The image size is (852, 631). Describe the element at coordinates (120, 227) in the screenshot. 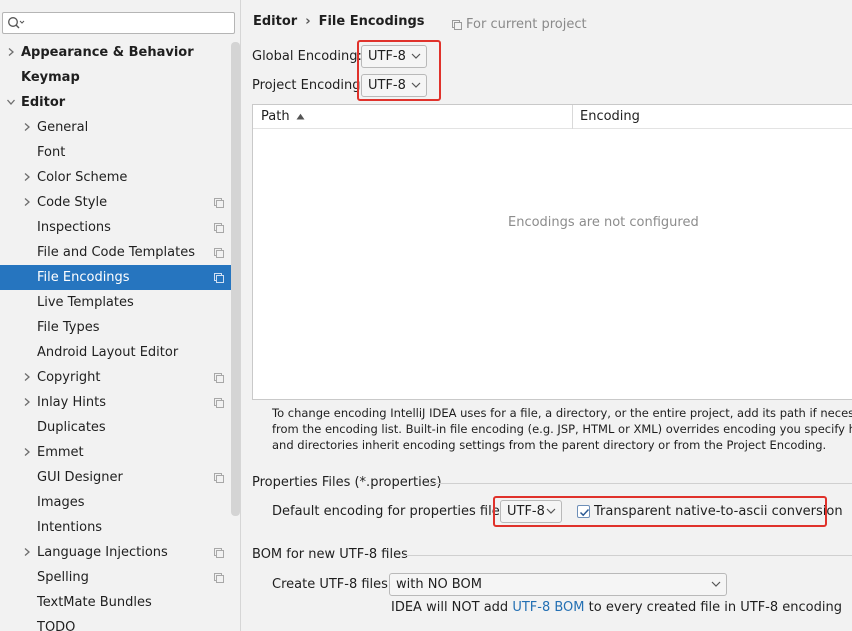

I see `sidebar-item-inspections: Inspections` at that location.